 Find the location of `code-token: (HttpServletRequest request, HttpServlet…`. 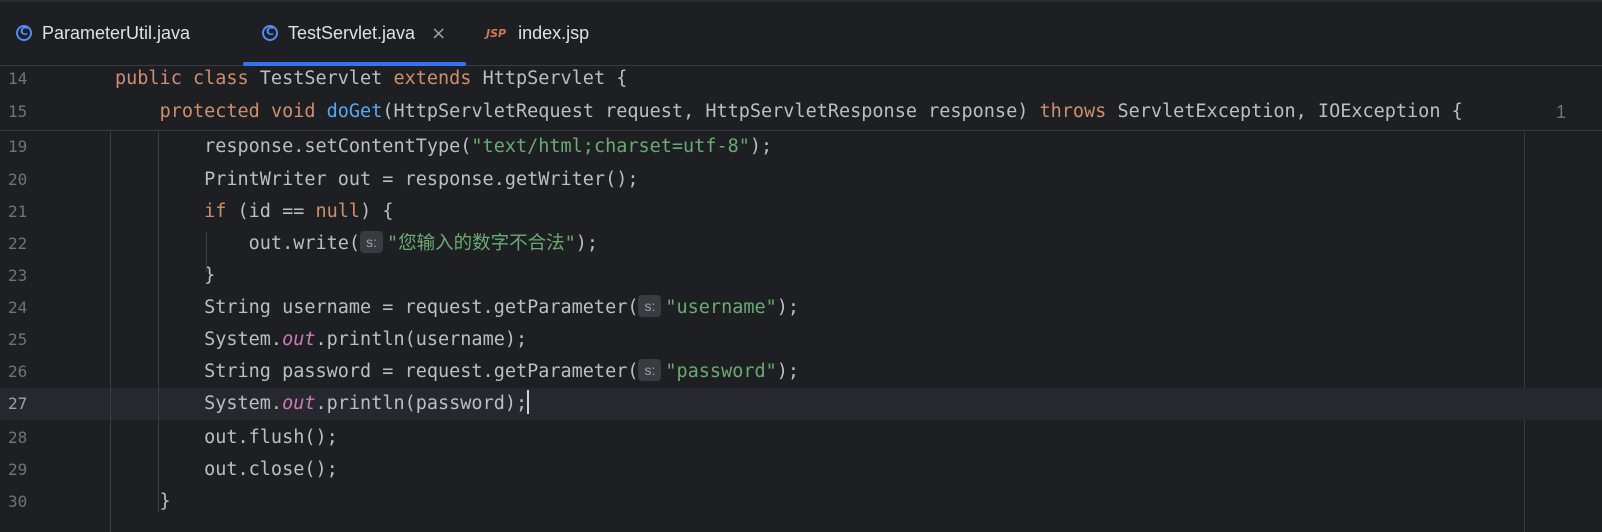

code-token: (HttpServletRequest request, HttpServlet… is located at coordinates (711, 111).